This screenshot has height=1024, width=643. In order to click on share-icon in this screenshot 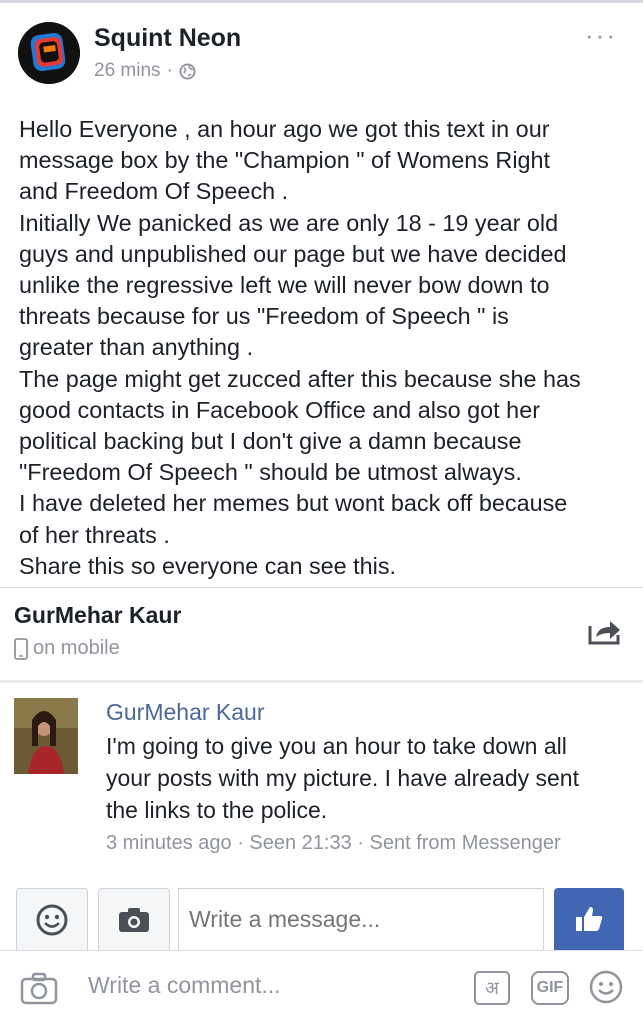, I will do `click(605, 631)`.